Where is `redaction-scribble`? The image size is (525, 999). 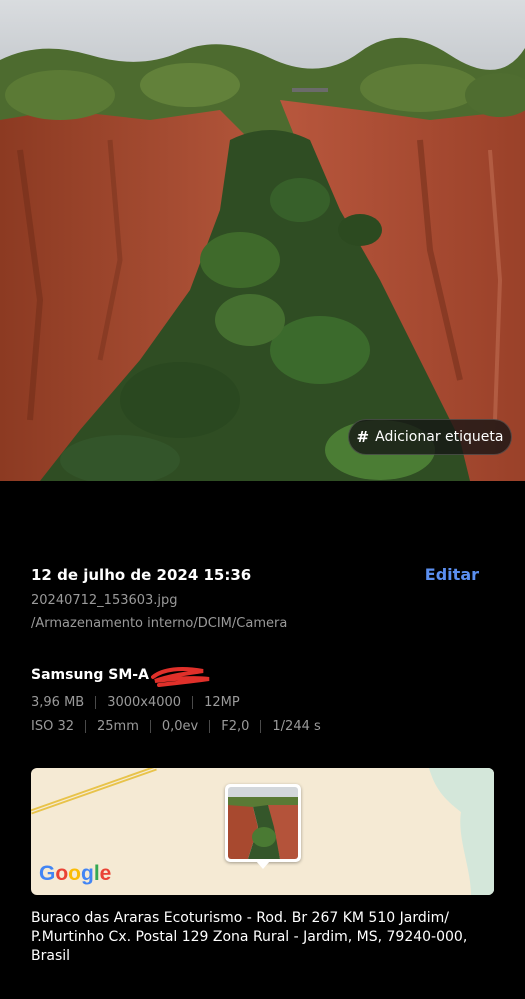
redaction-scribble is located at coordinates (180, 677).